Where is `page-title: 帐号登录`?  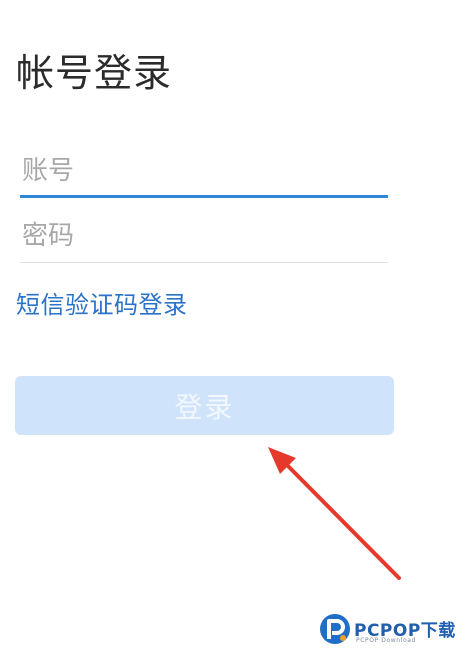 page-title: 帐号登录 is located at coordinates (94, 73).